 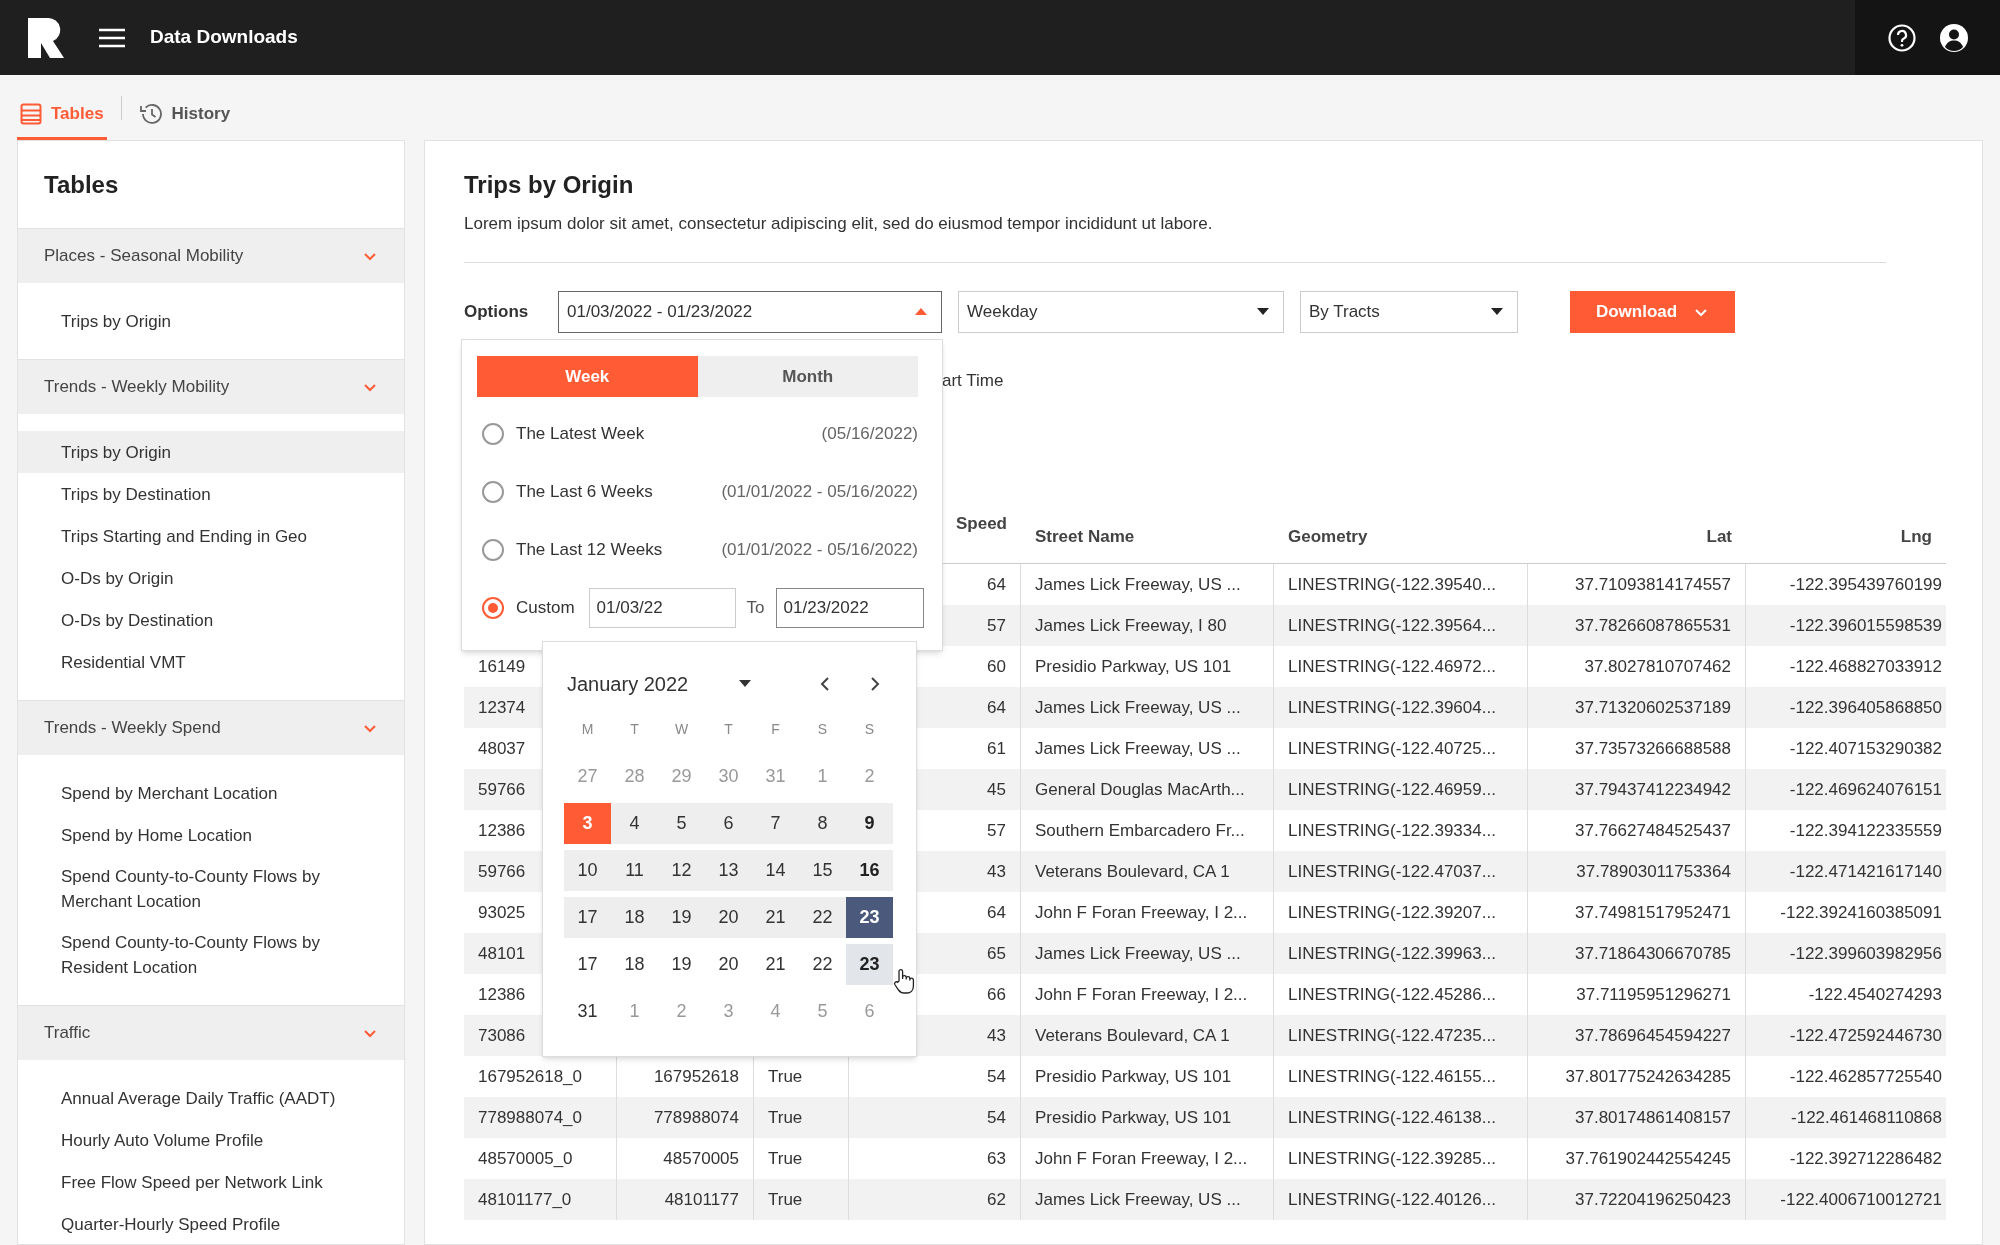 I want to click on section-header: Places - Seasonal Mobility, so click(x=211, y=256).